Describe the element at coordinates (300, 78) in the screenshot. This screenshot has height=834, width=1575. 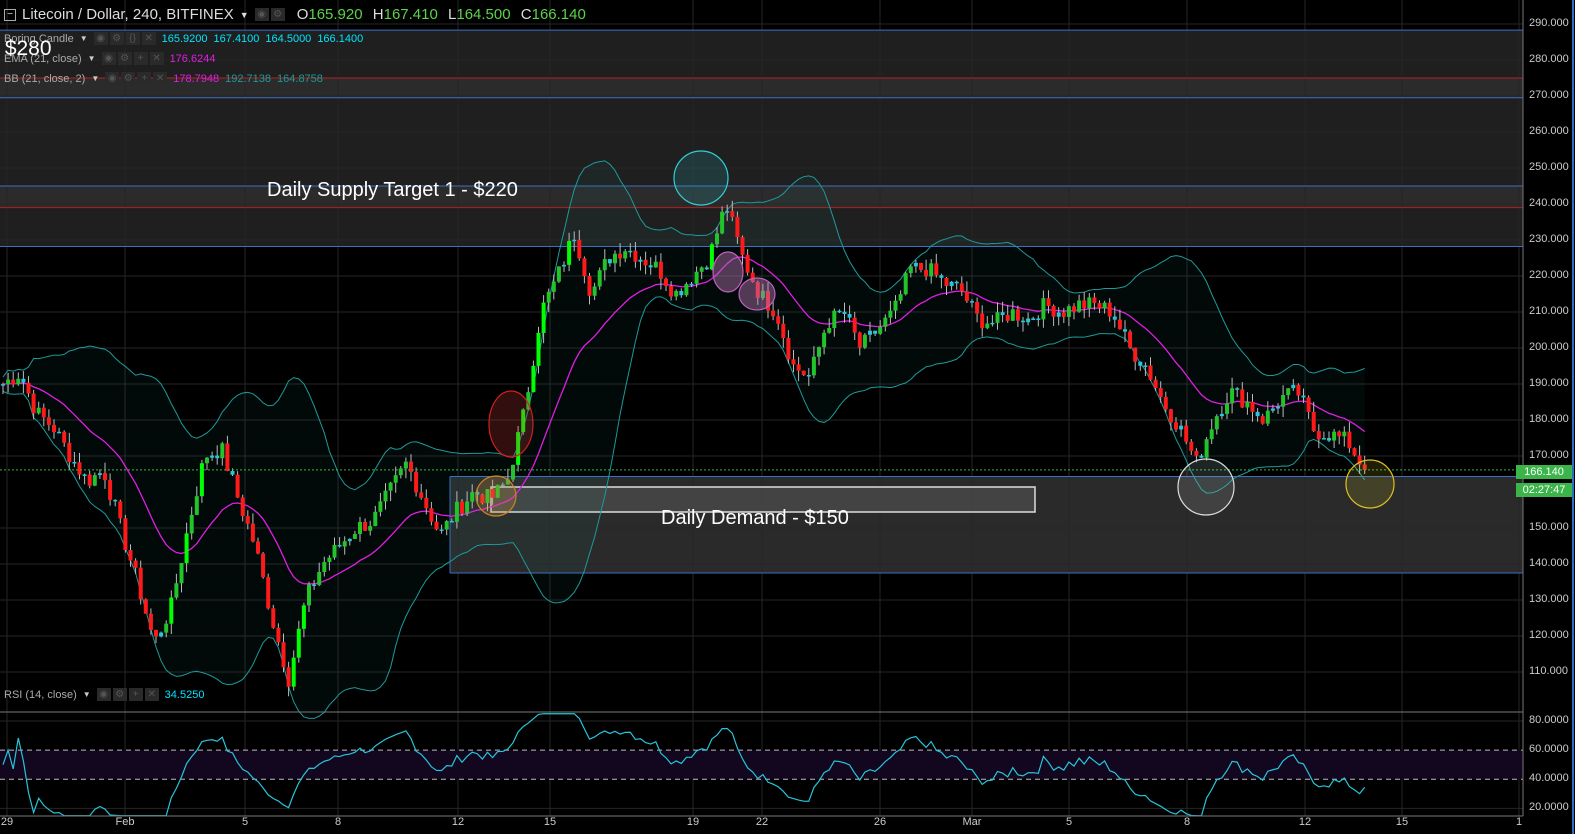
I see `indicator-value: 164.8758` at that location.